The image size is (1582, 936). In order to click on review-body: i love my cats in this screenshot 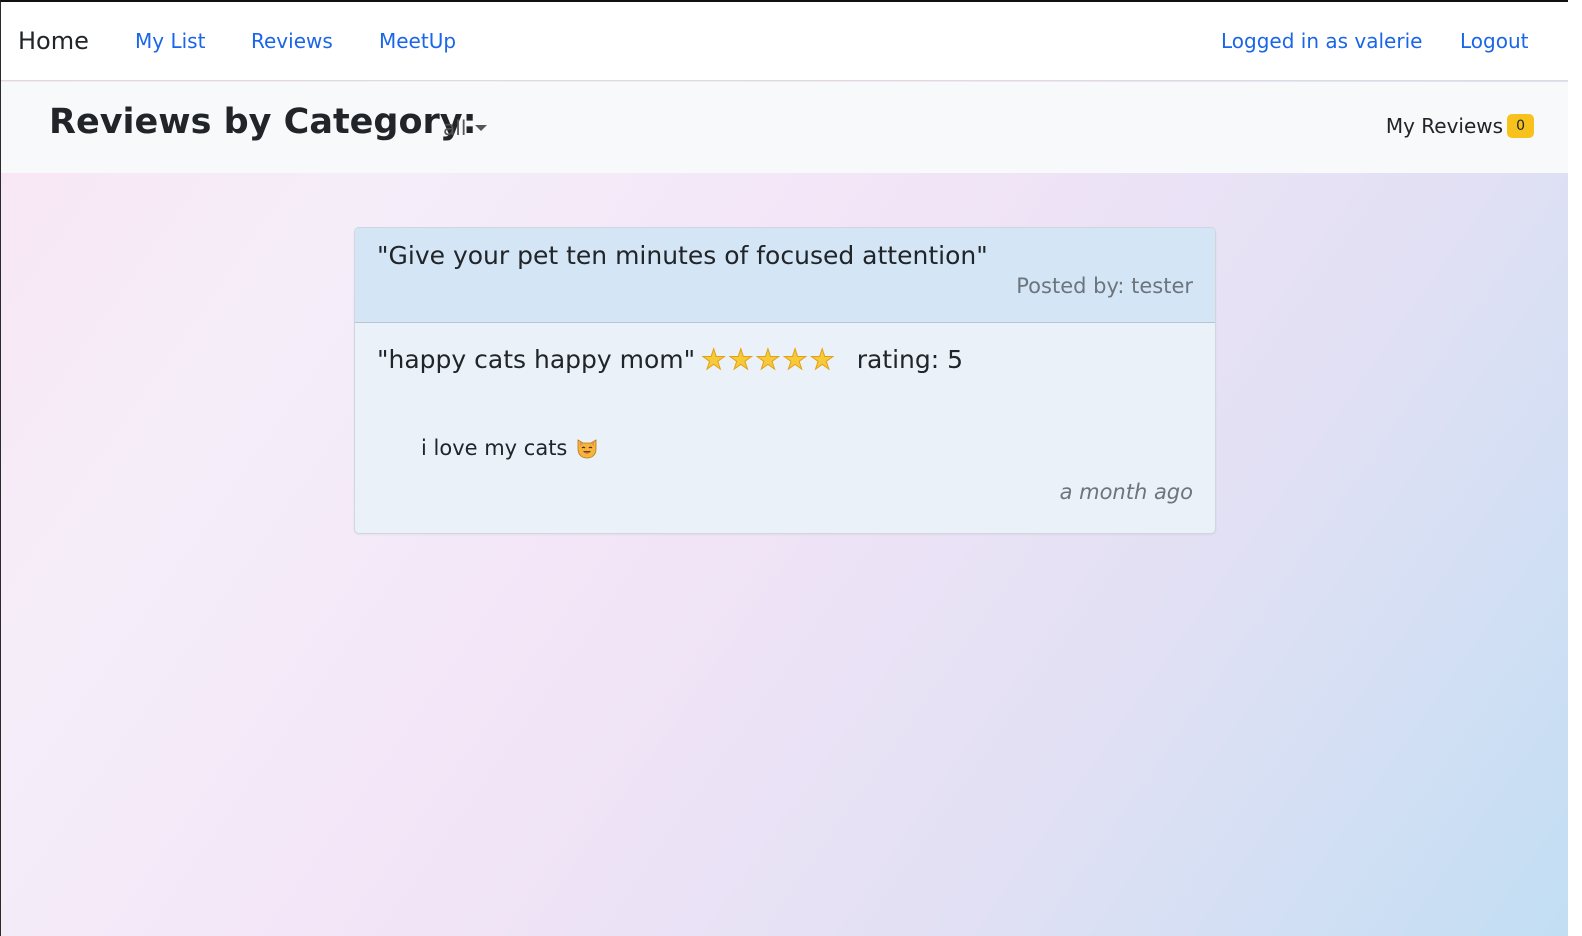, I will do `click(510, 448)`.